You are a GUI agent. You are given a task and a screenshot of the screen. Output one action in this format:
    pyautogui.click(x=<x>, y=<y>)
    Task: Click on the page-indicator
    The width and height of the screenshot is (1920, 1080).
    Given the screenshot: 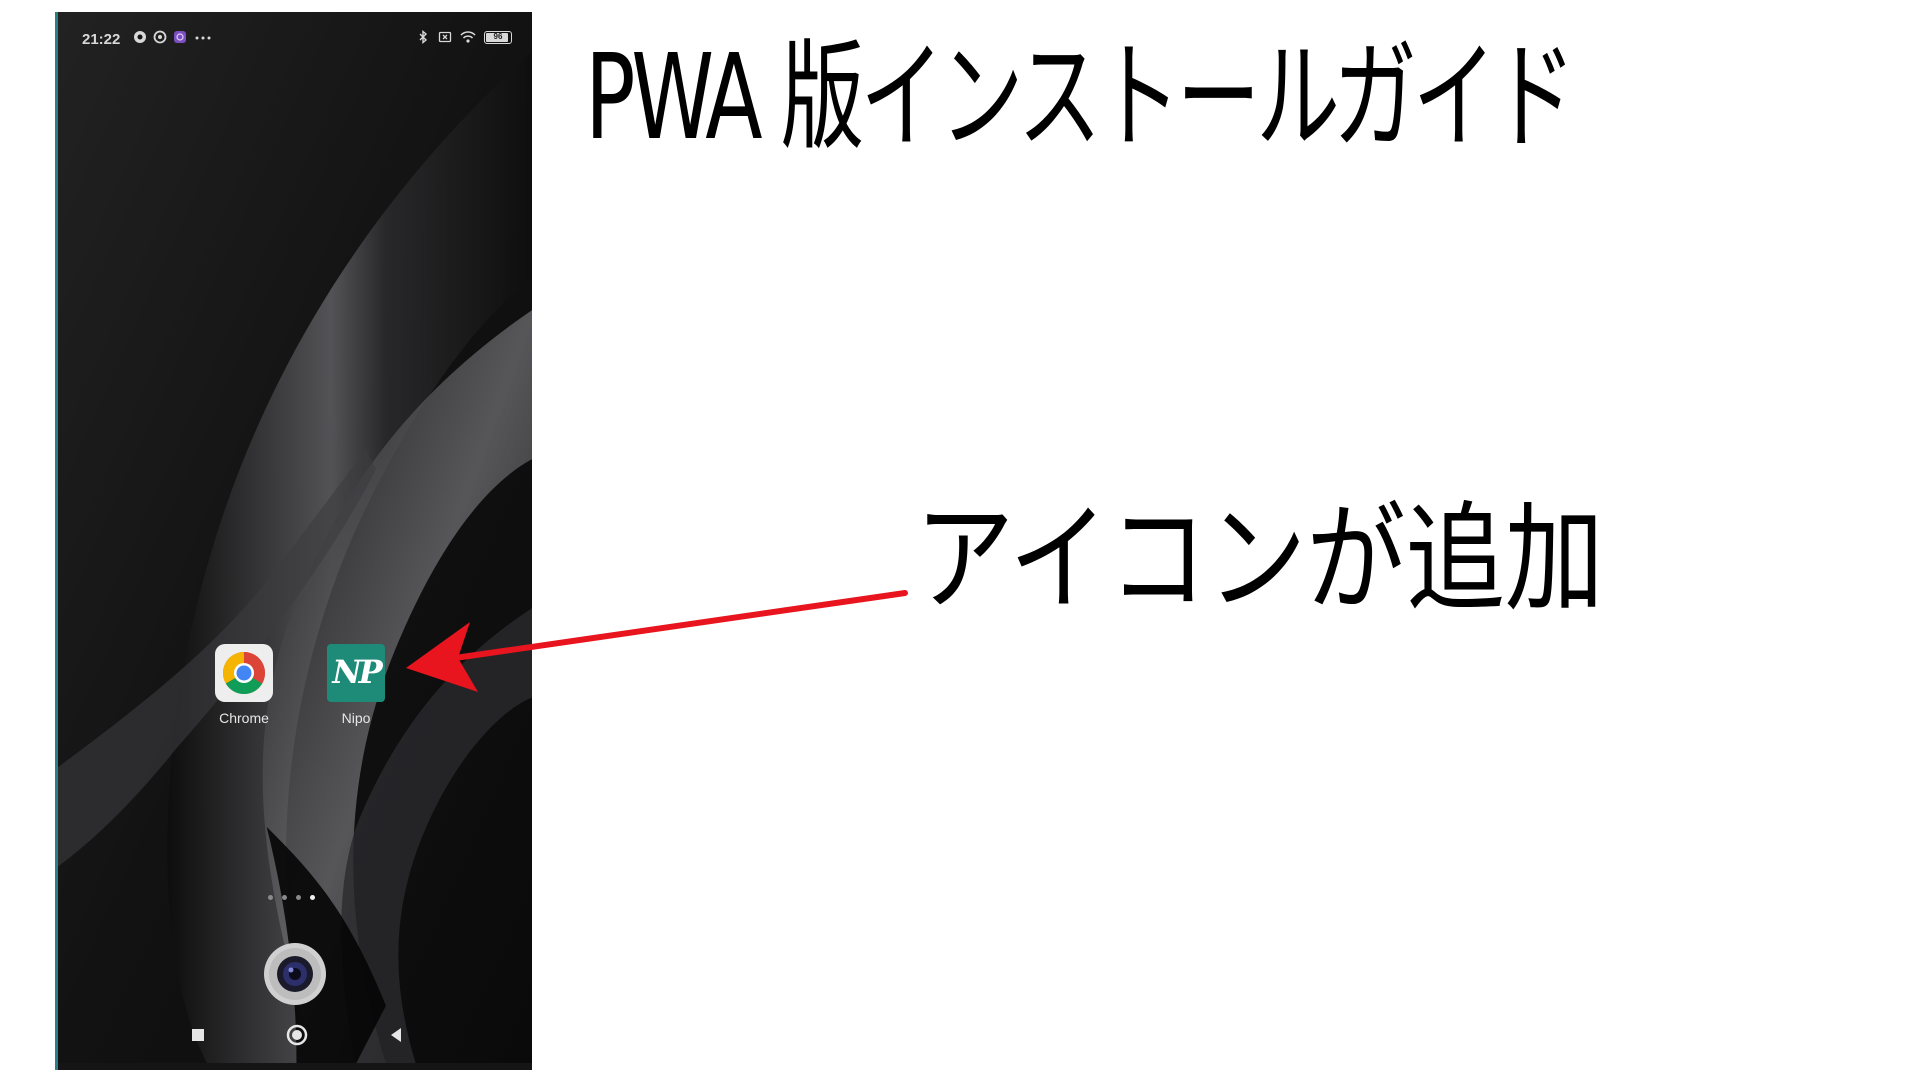 What is the action you would take?
    pyautogui.click(x=291, y=897)
    